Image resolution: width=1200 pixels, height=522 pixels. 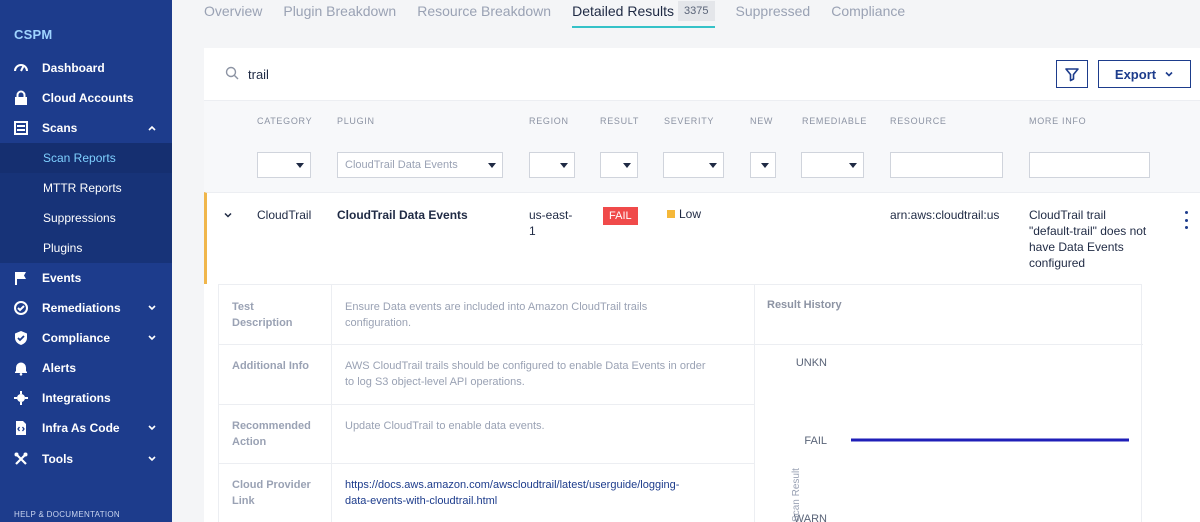 I want to click on result-filter-select, so click(x=619, y=165).